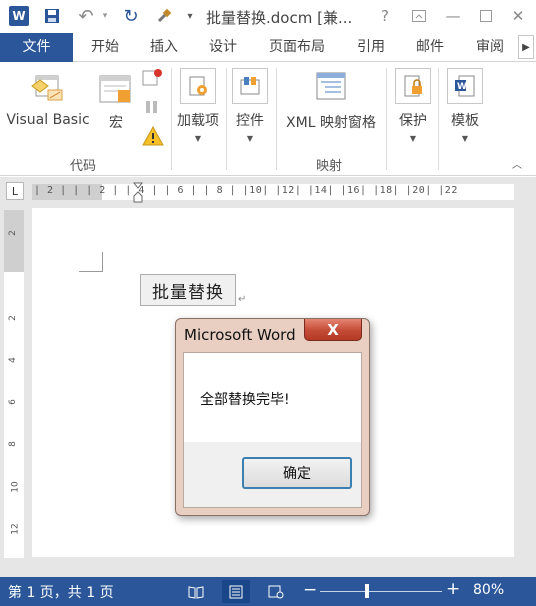 Image resolution: width=536 pixels, height=606 pixels. What do you see at coordinates (36, 47) in the screenshot?
I see `tab-file: 文件` at bounding box center [36, 47].